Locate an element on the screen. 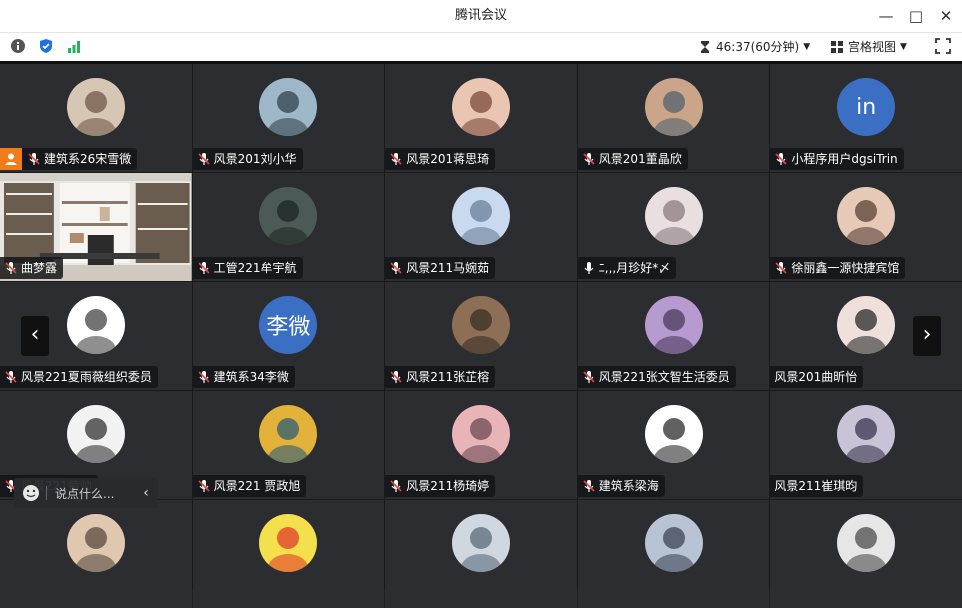  participant-name-bar: 风景211崔琪昀 is located at coordinates (817, 486).